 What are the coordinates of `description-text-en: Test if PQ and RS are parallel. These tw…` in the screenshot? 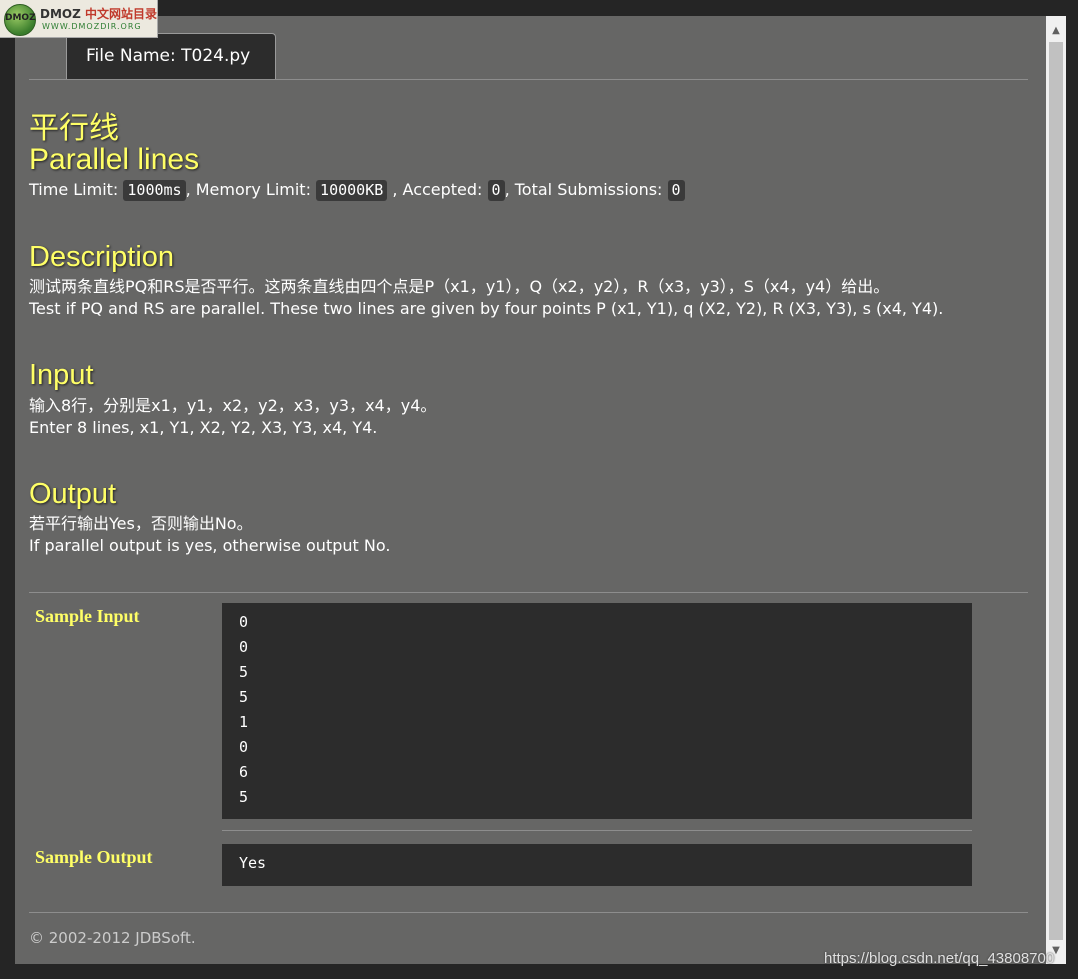 It's located at (486, 308).